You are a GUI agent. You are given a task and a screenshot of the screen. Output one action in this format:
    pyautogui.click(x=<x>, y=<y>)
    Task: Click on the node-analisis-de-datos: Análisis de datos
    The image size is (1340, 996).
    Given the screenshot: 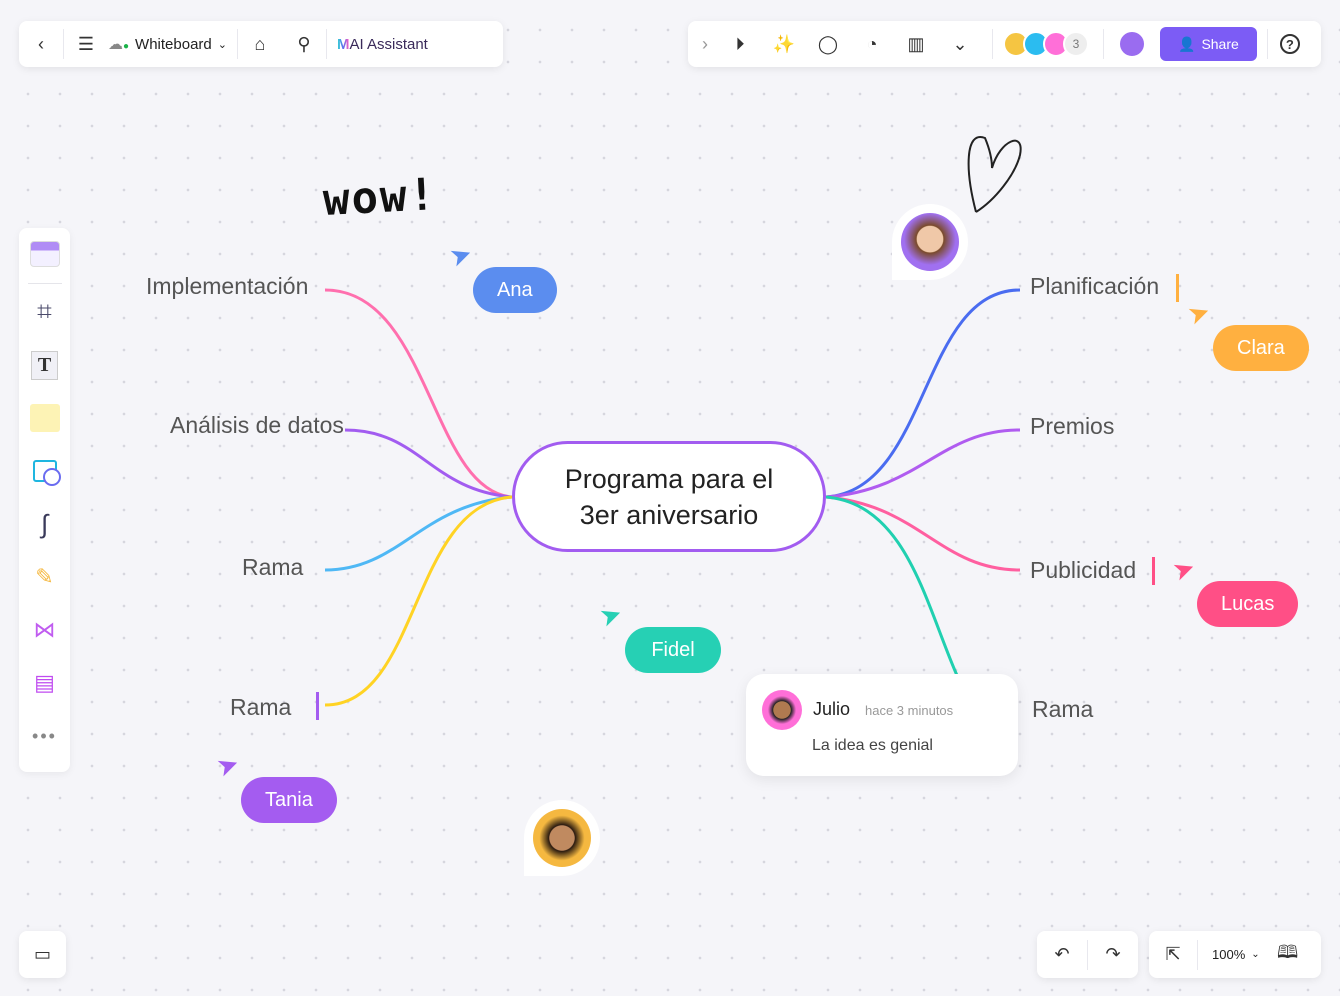 What is the action you would take?
    pyautogui.click(x=257, y=425)
    